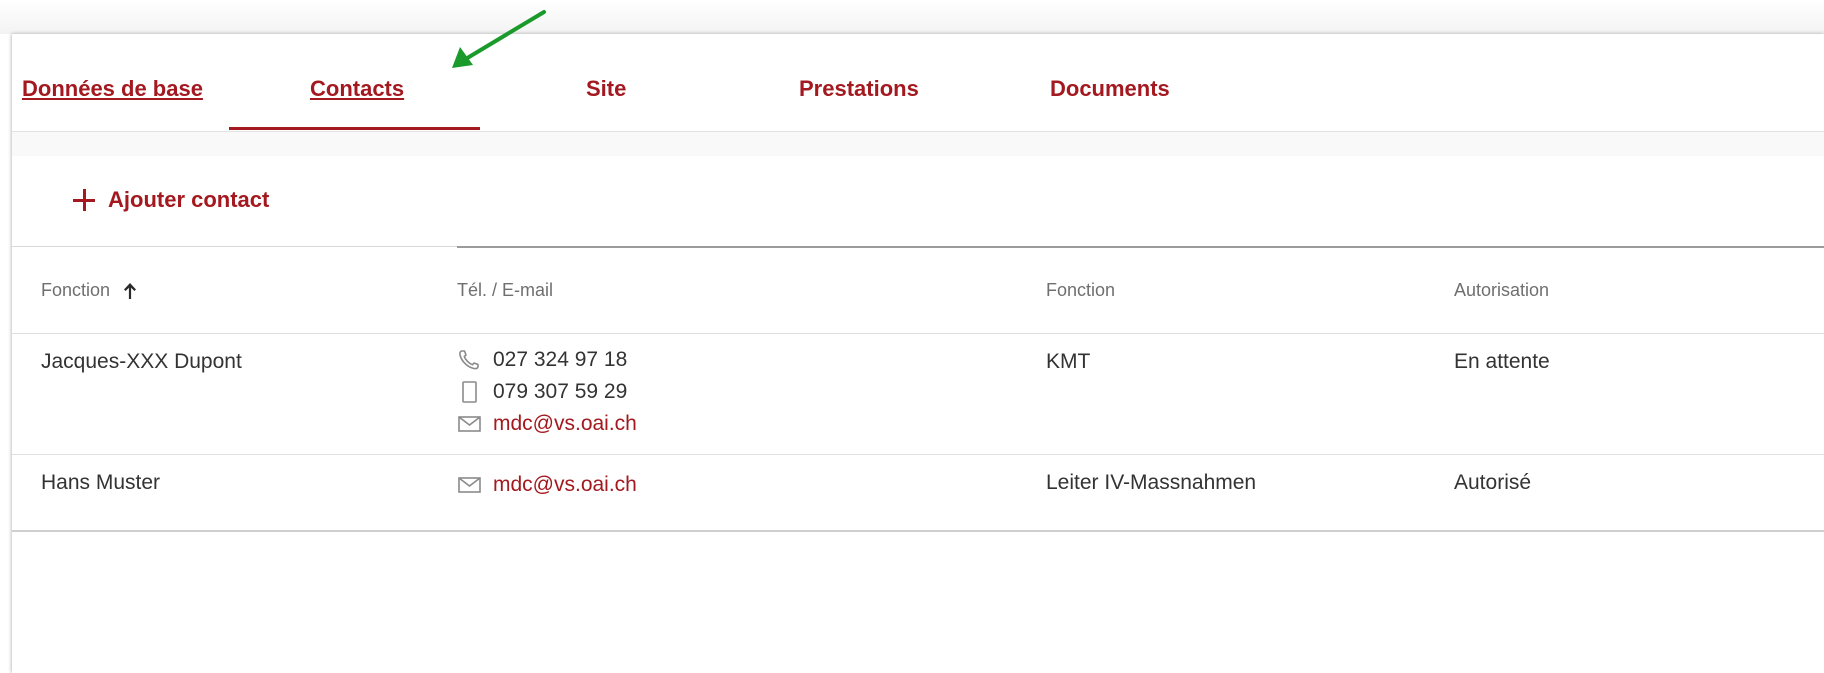 The width and height of the screenshot is (1824, 673). Describe the element at coordinates (560, 359) in the screenshot. I see `phone-number: 027 324 97 18` at that location.